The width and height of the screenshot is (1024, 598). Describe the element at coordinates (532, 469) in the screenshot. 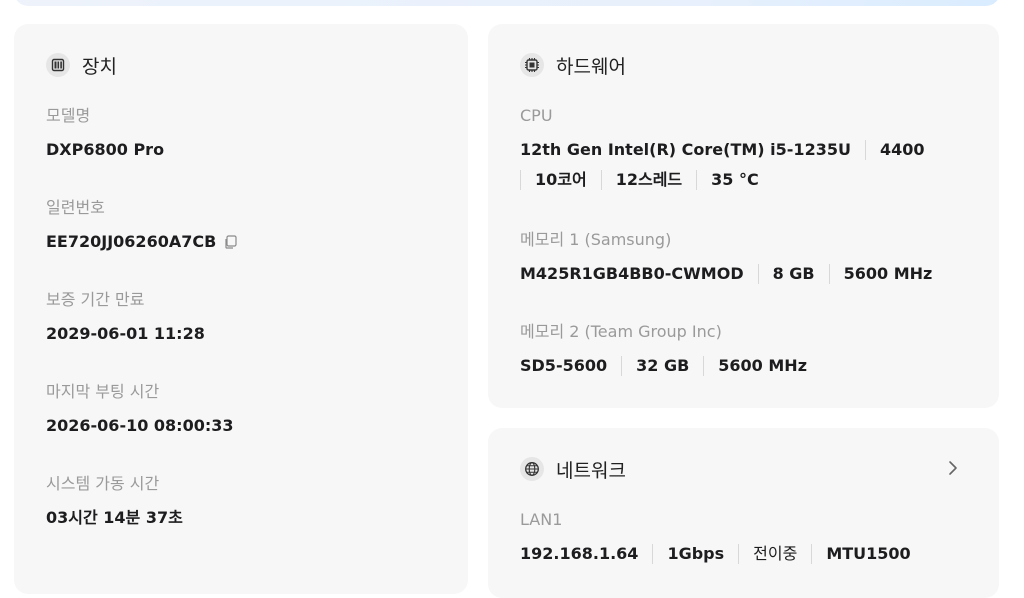

I see `globe-icon` at that location.